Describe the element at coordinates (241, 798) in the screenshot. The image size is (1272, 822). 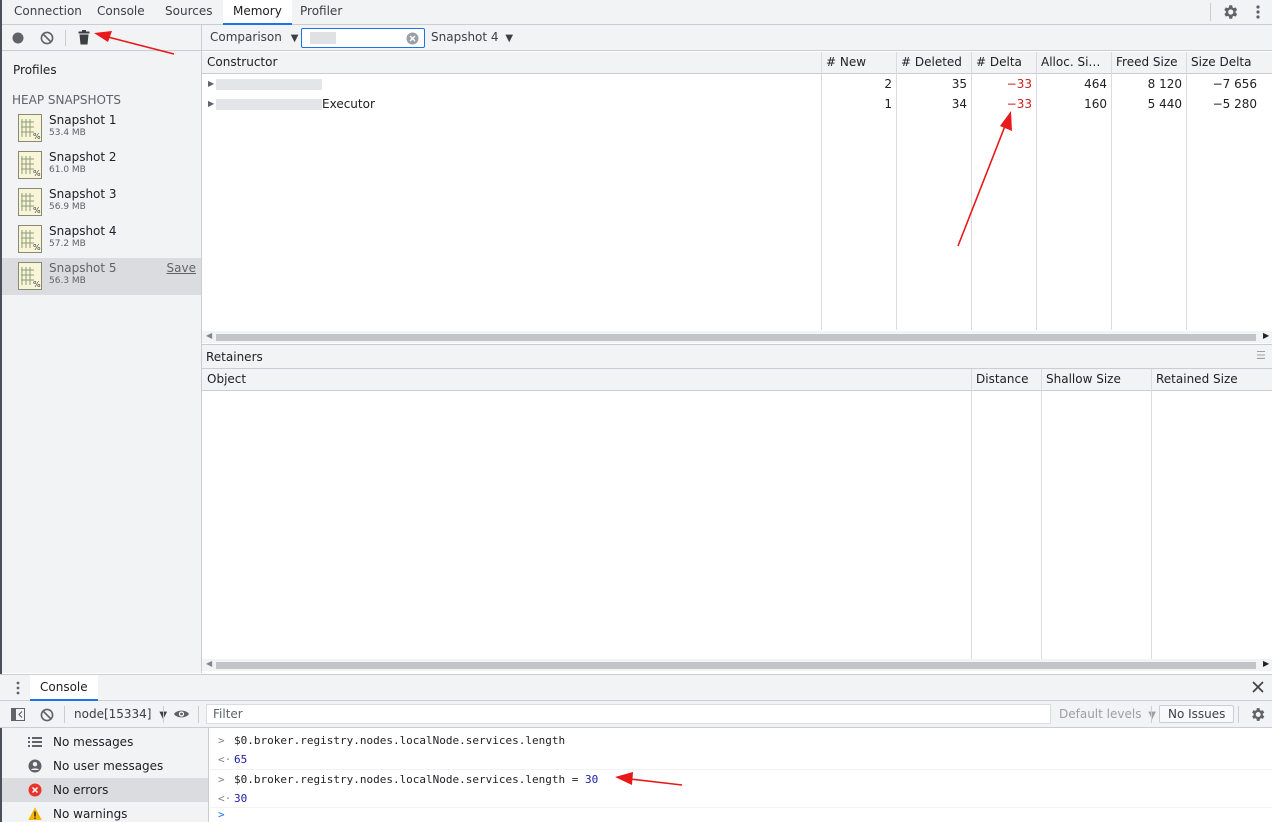
I see `console-result-value: 30` at that location.